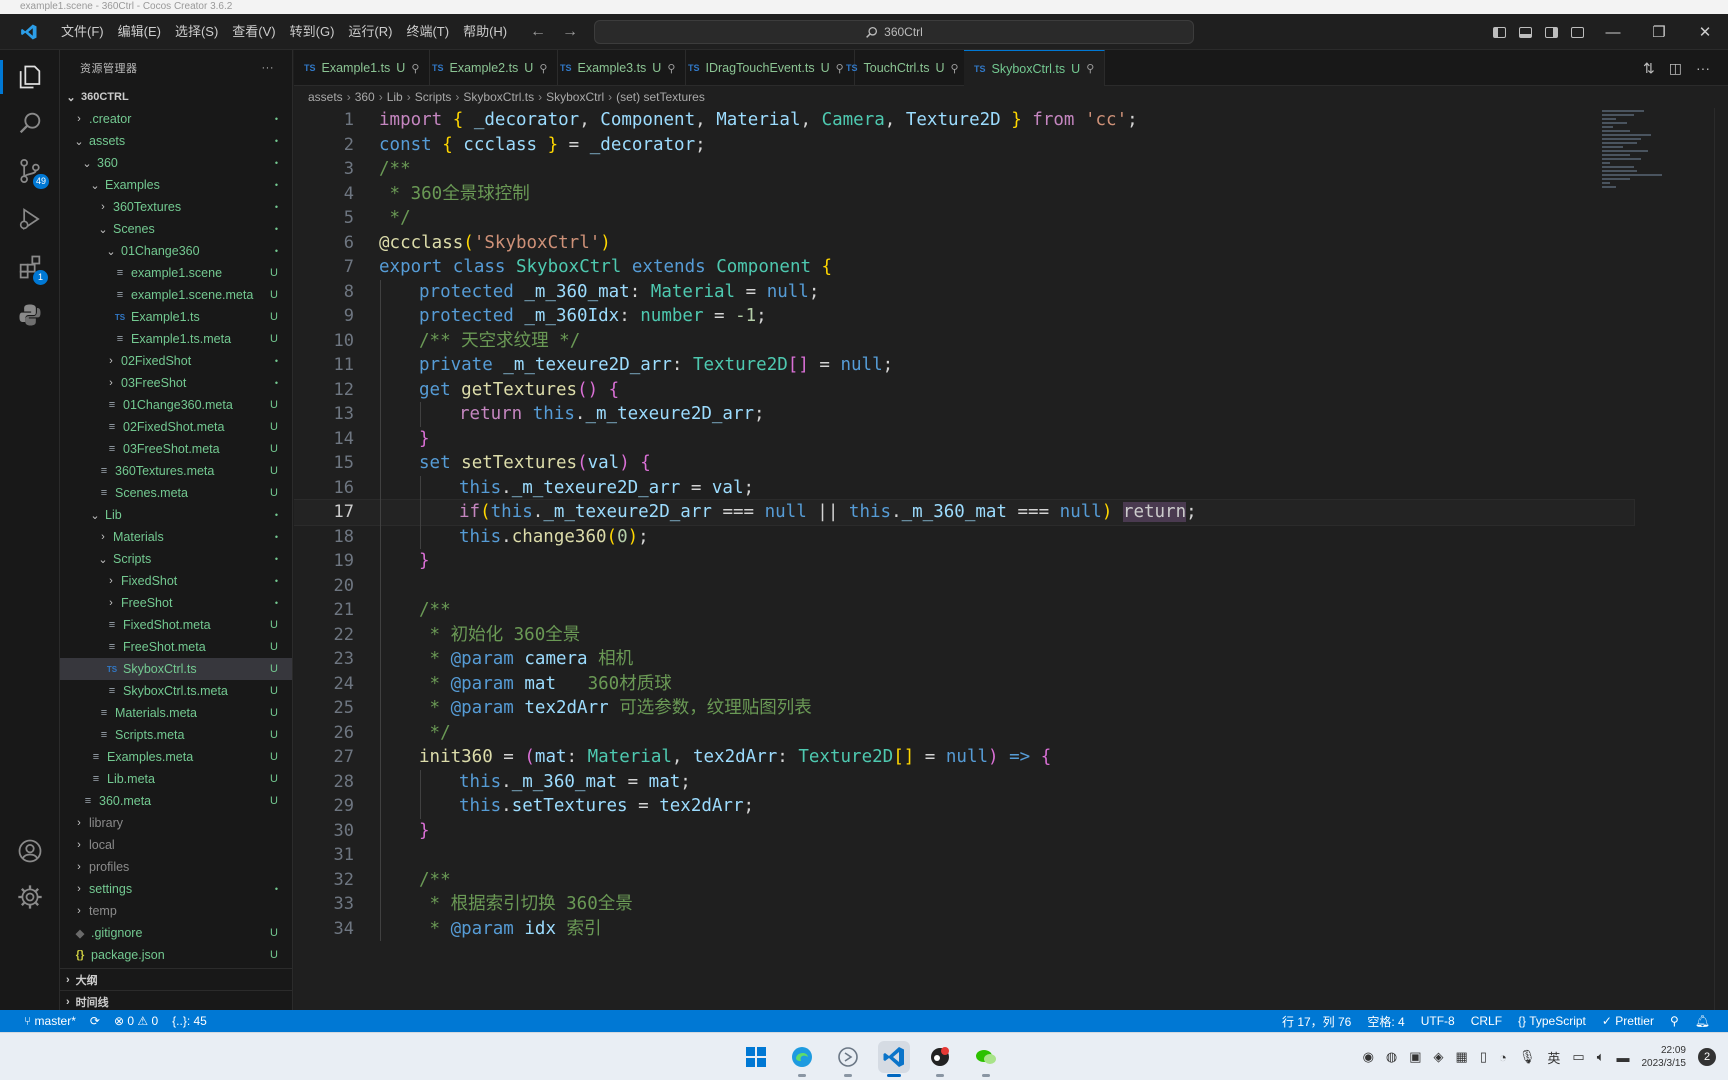 This screenshot has width=1728, height=1080. I want to click on tree-item: › 03FreeShot •, so click(176, 383).